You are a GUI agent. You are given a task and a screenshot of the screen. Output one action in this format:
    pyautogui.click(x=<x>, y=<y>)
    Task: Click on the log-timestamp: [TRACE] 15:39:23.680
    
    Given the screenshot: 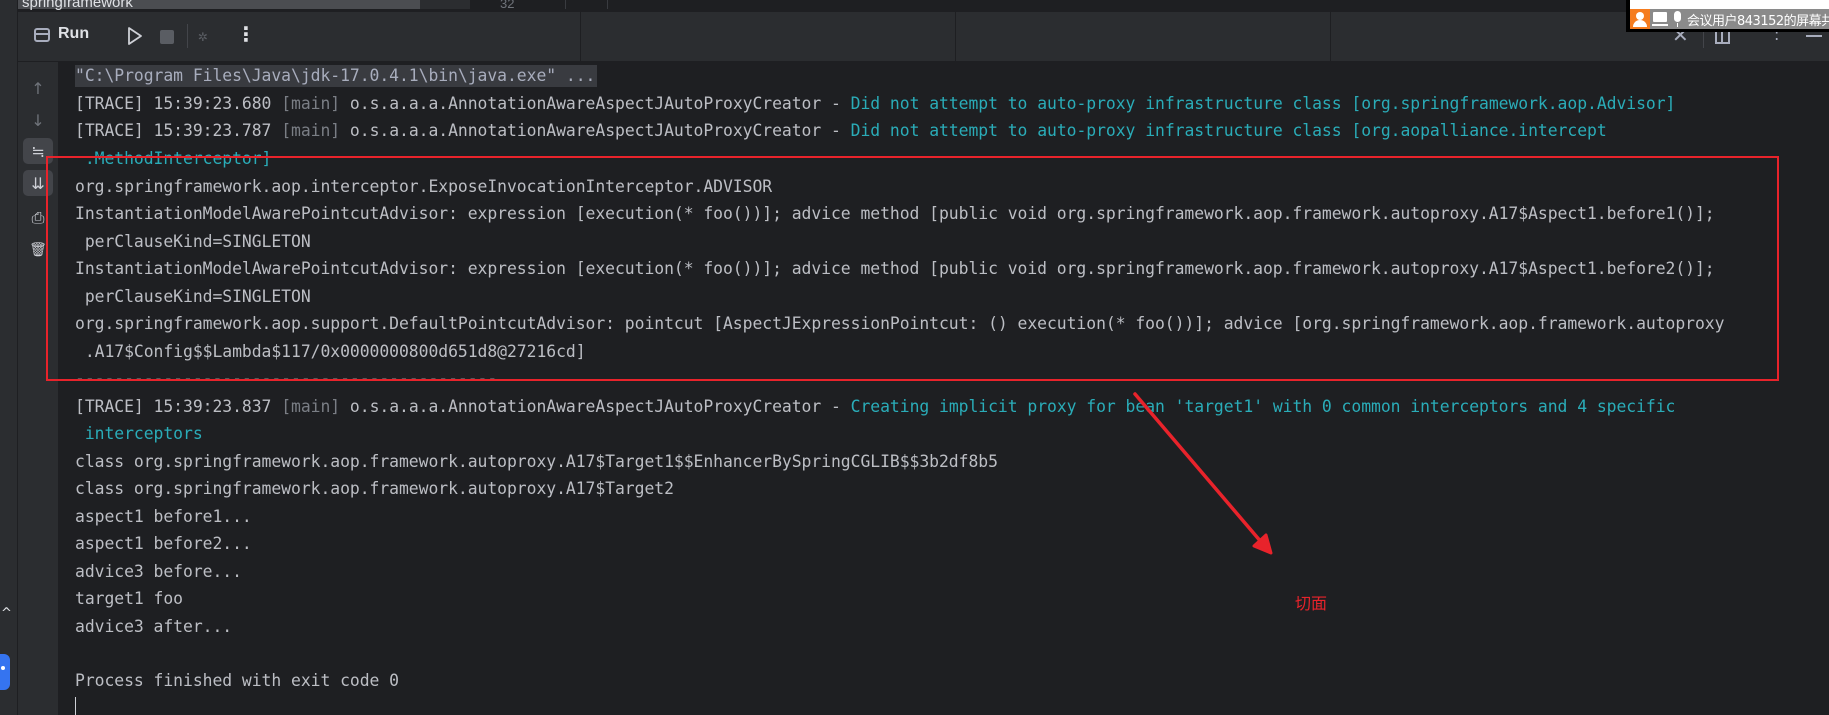 What is the action you would take?
    pyautogui.click(x=178, y=103)
    